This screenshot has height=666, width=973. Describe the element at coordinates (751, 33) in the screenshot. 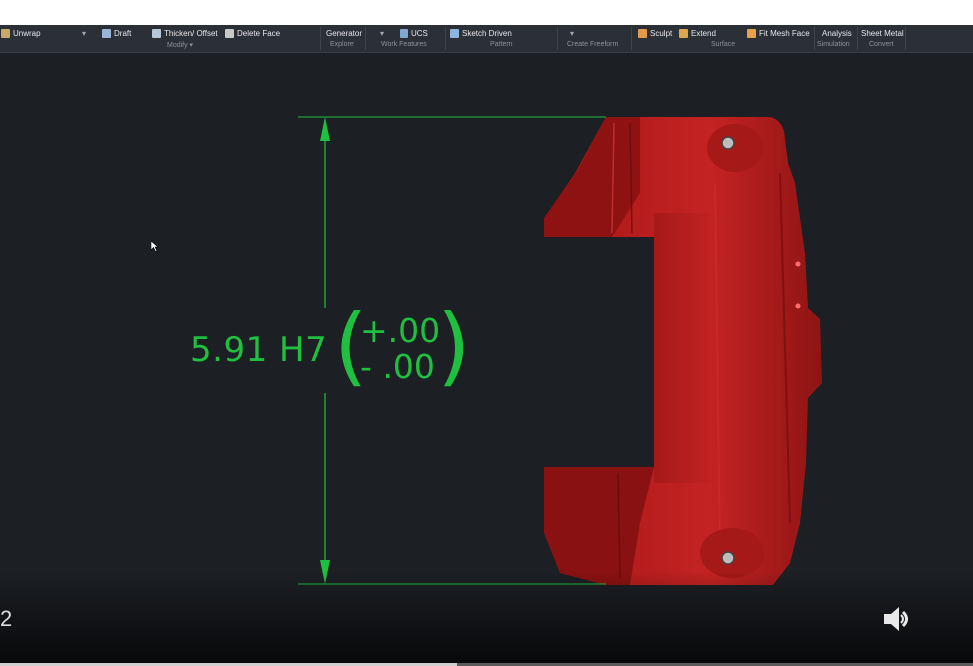

I see `fit-mesh-face-icon` at that location.